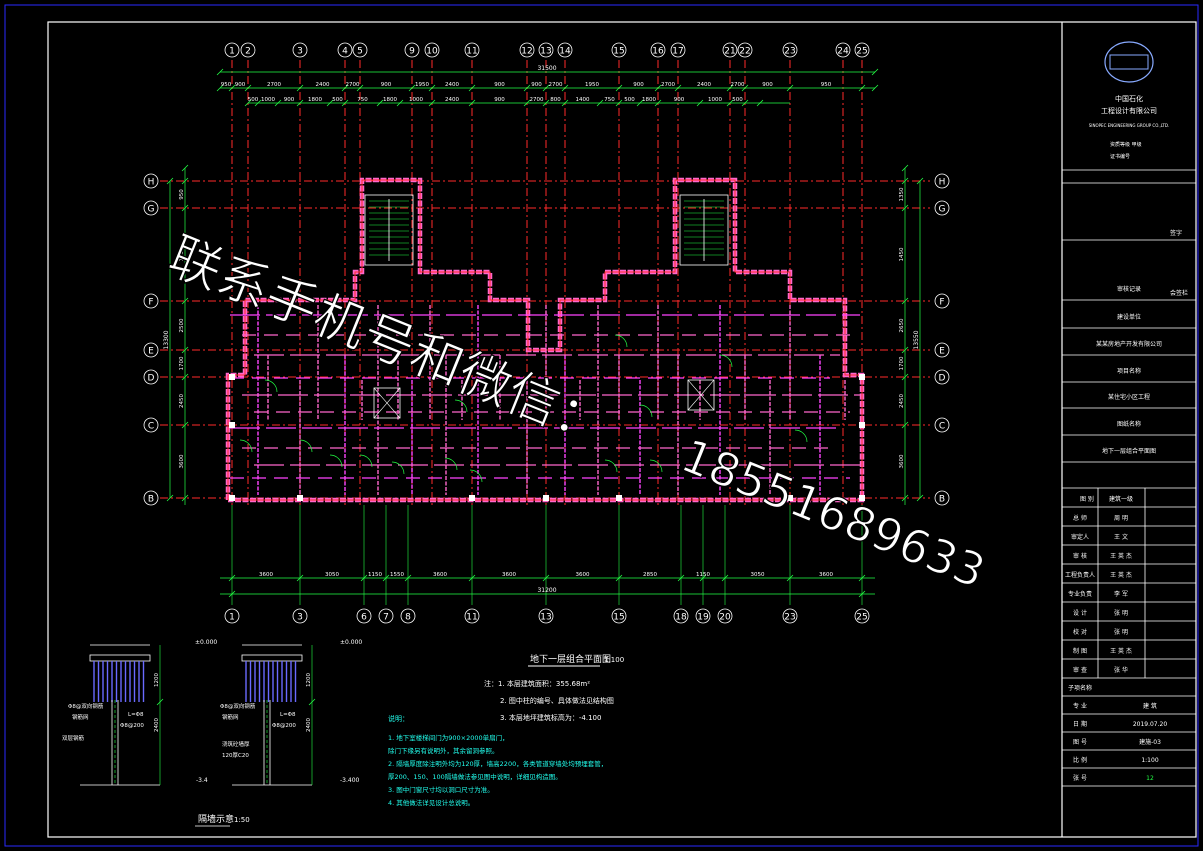 Image resolution: width=1203 pixels, height=851 pixels. I want to click on tb-footer-value: 1:100, so click(1149, 760).